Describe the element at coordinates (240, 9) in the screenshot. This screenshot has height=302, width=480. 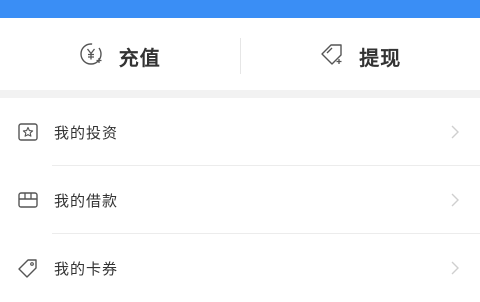
I see `top-bar` at that location.